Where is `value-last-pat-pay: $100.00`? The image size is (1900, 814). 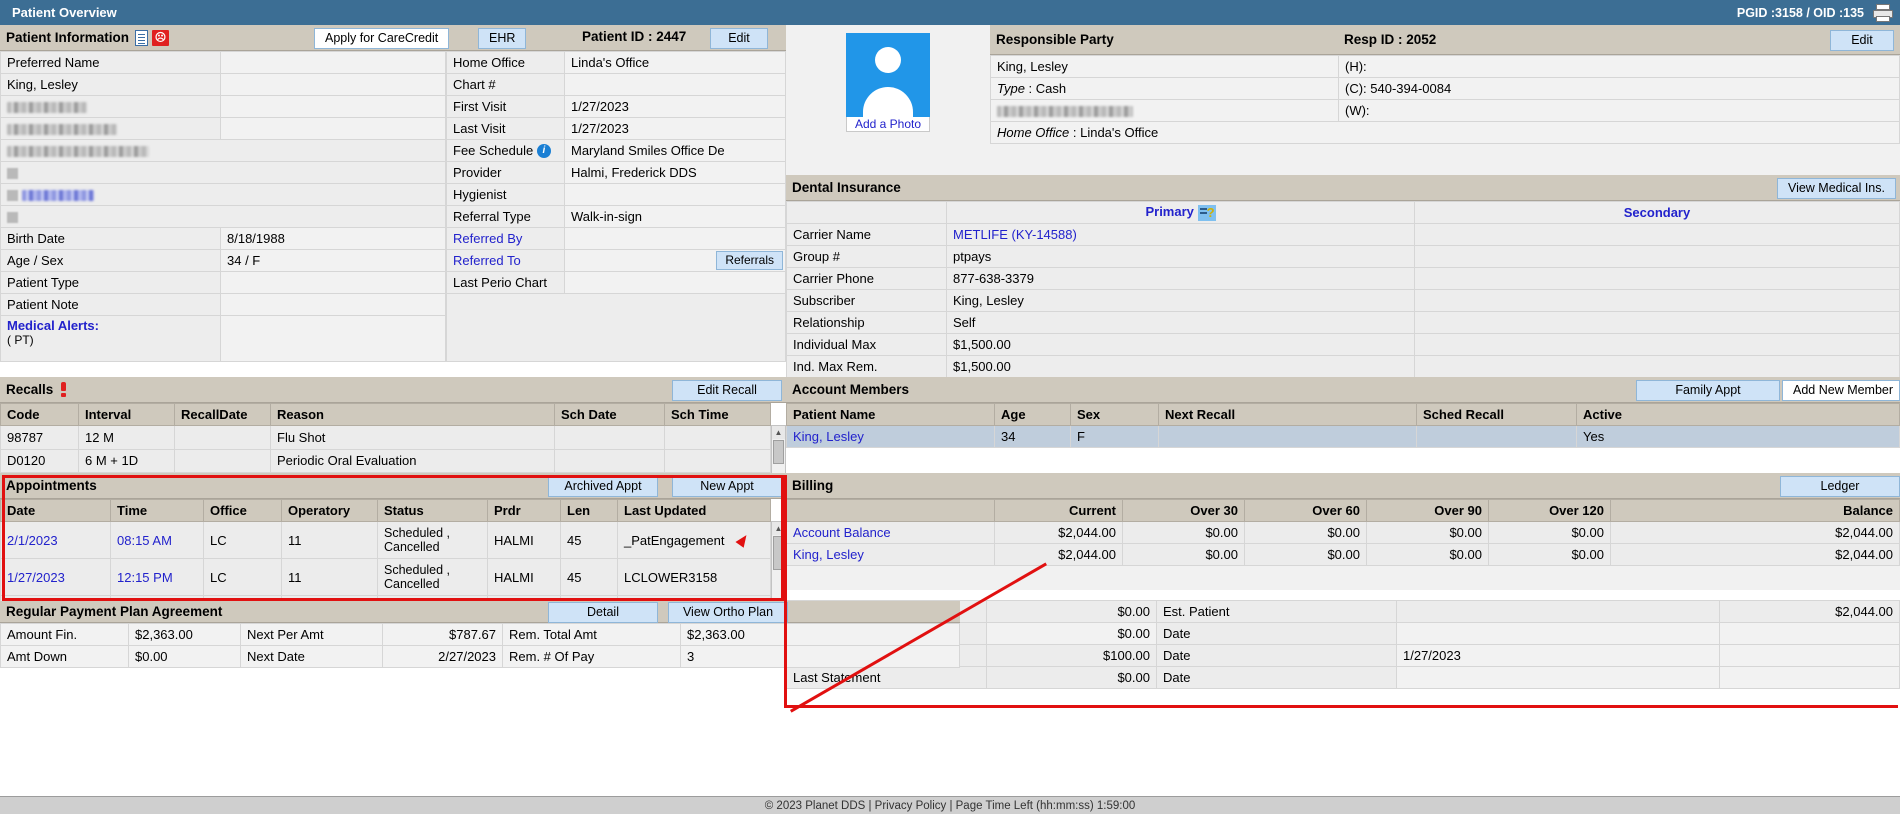 value-last-pat-pay: $100.00 is located at coordinates (1071, 655).